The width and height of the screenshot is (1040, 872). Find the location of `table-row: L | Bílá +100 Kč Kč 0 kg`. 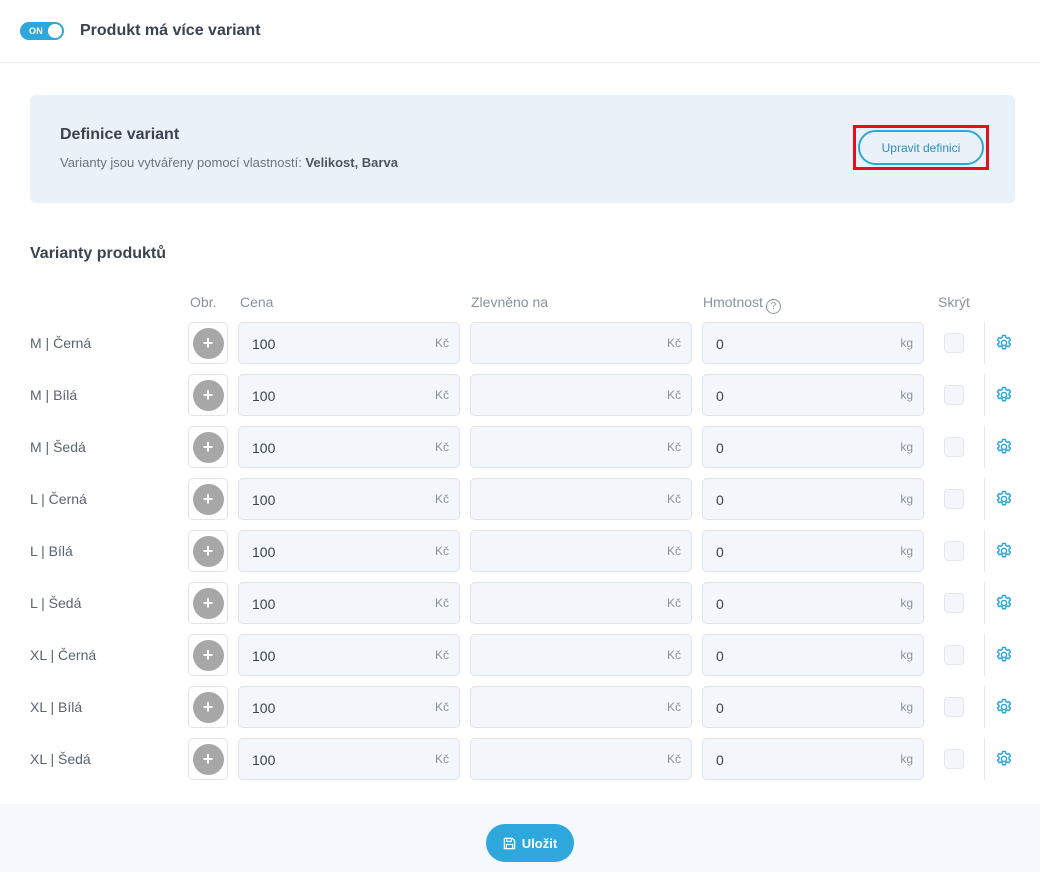

table-row: L | Bílá +100 Kč Kč 0 kg is located at coordinates (520, 551).